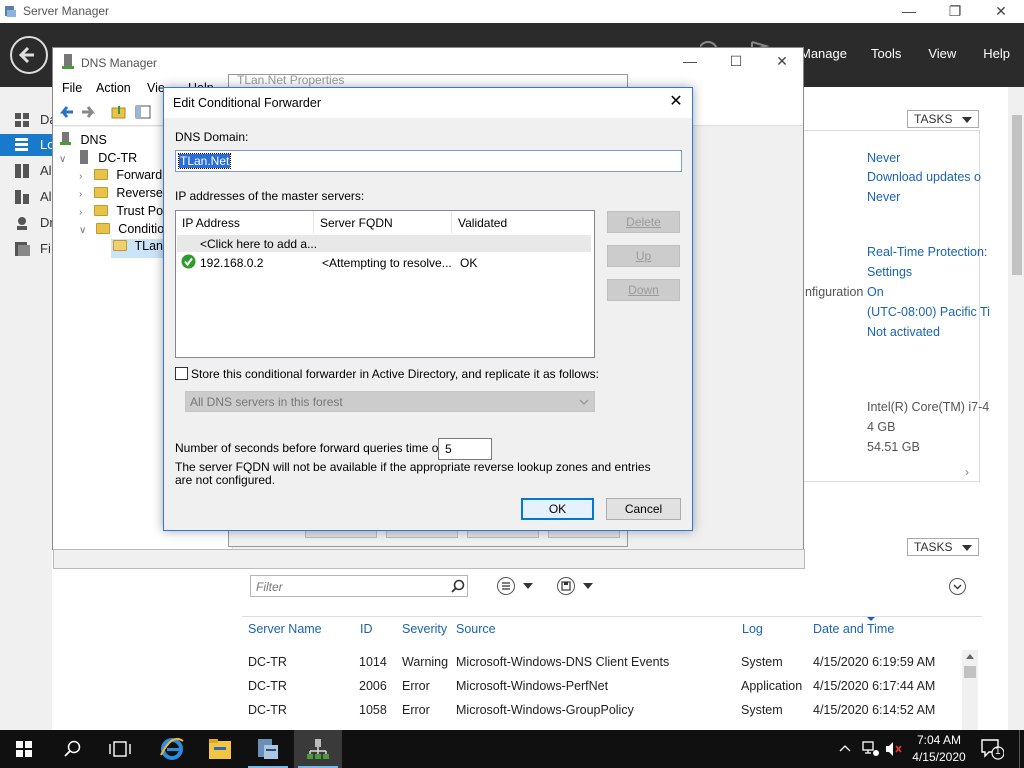  What do you see at coordinates (120, 749) in the screenshot?
I see `task-view-button` at bounding box center [120, 749].